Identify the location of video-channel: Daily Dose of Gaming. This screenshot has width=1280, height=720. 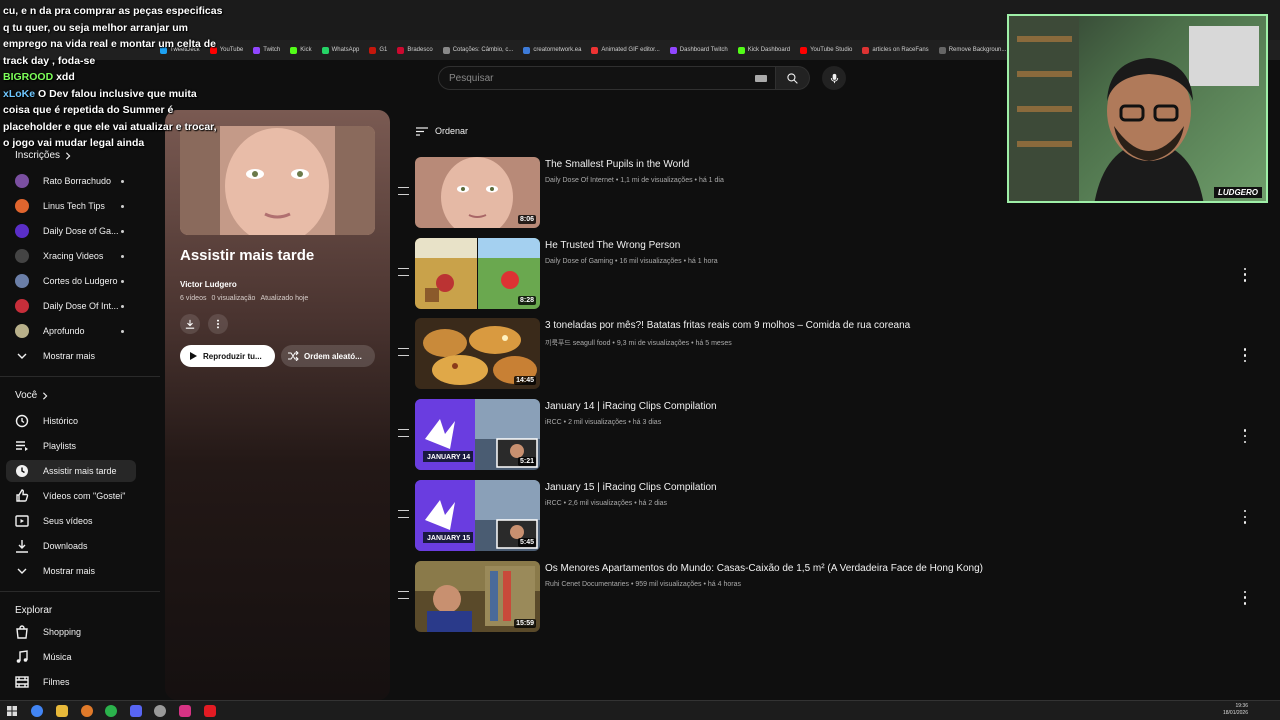
(579, 261).